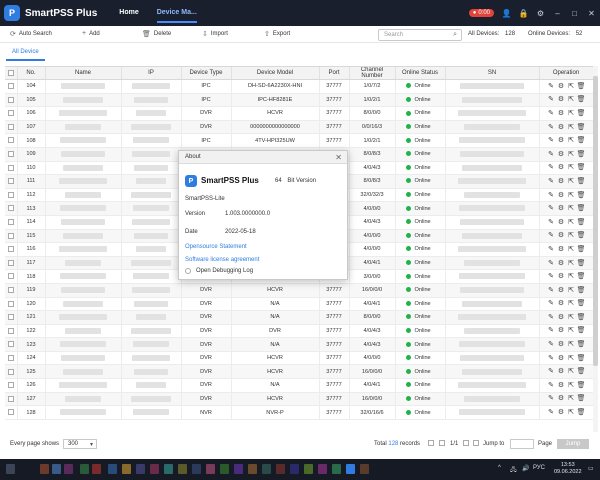  Describe the element at coordinates (420, 35) in the screenshot. I see `search-input: Search ⌕` at that location.